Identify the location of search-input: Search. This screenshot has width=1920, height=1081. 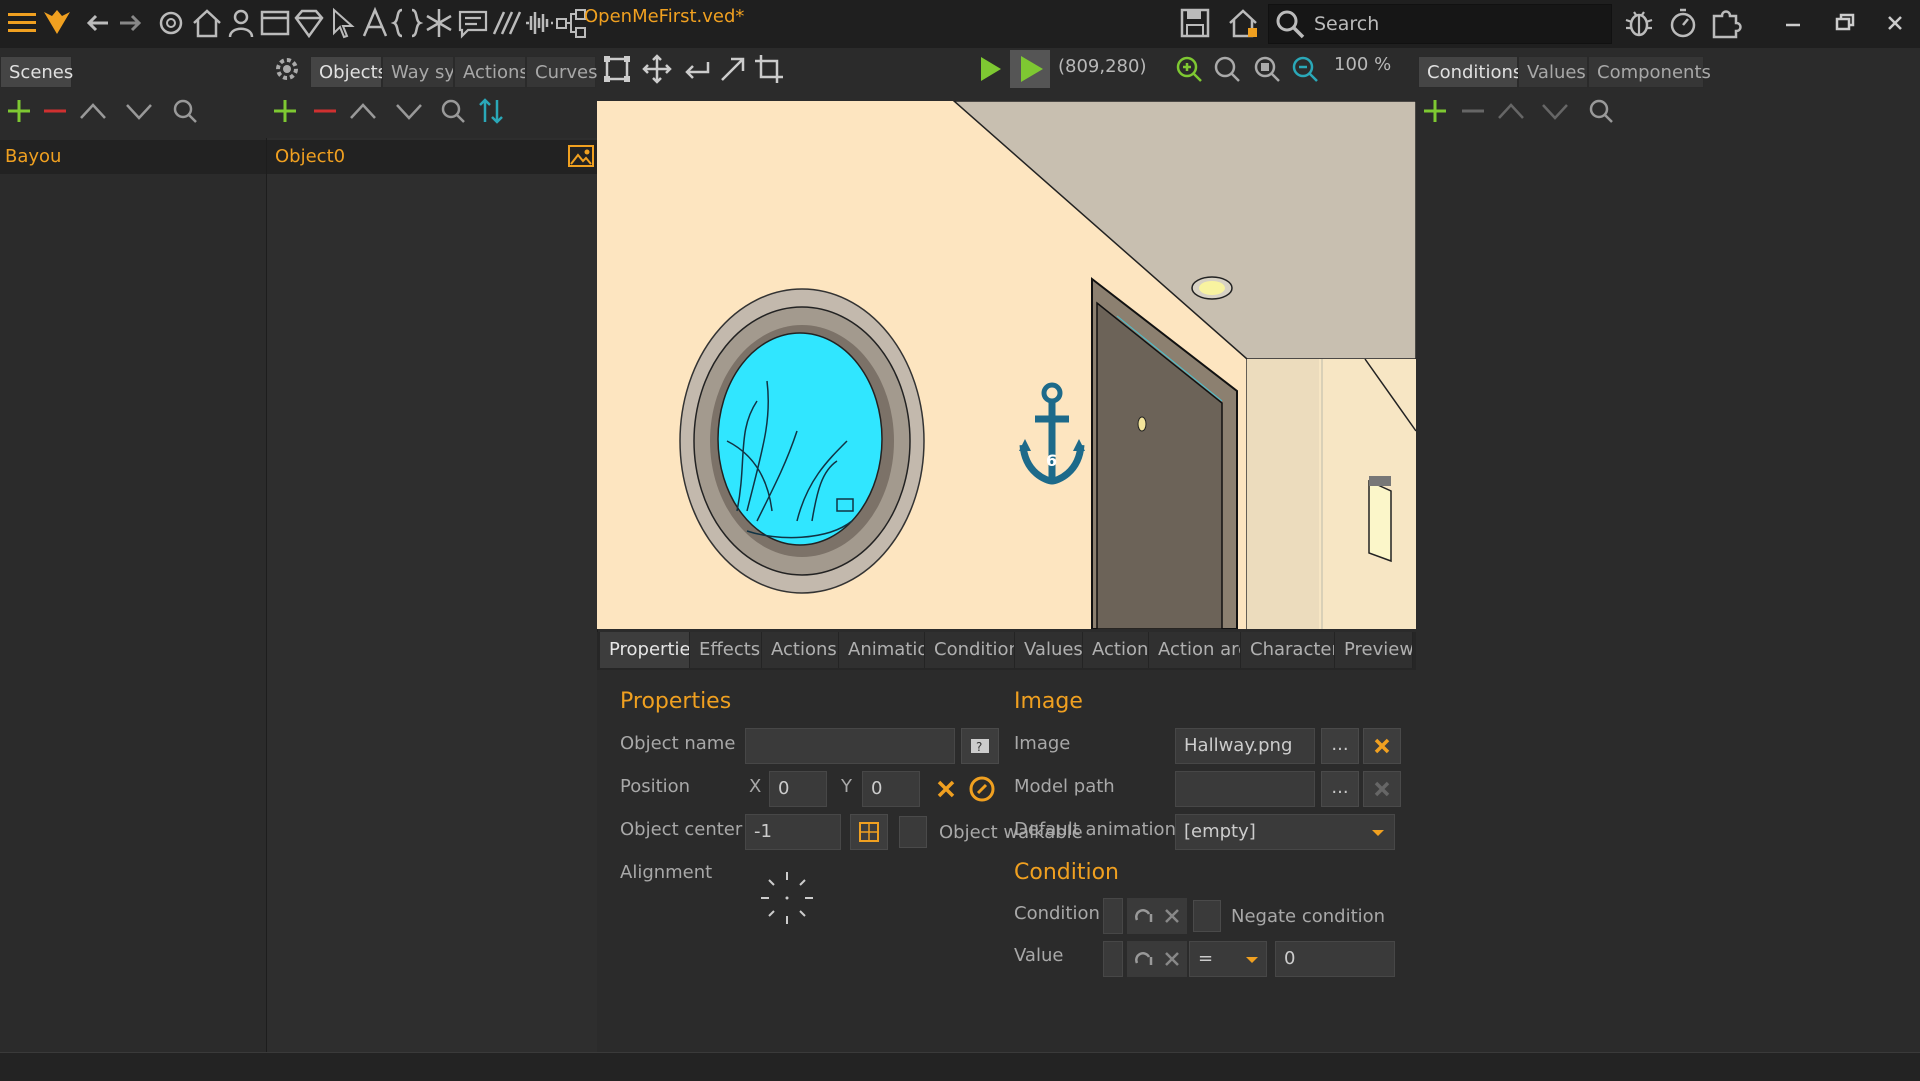
(1346, 24).